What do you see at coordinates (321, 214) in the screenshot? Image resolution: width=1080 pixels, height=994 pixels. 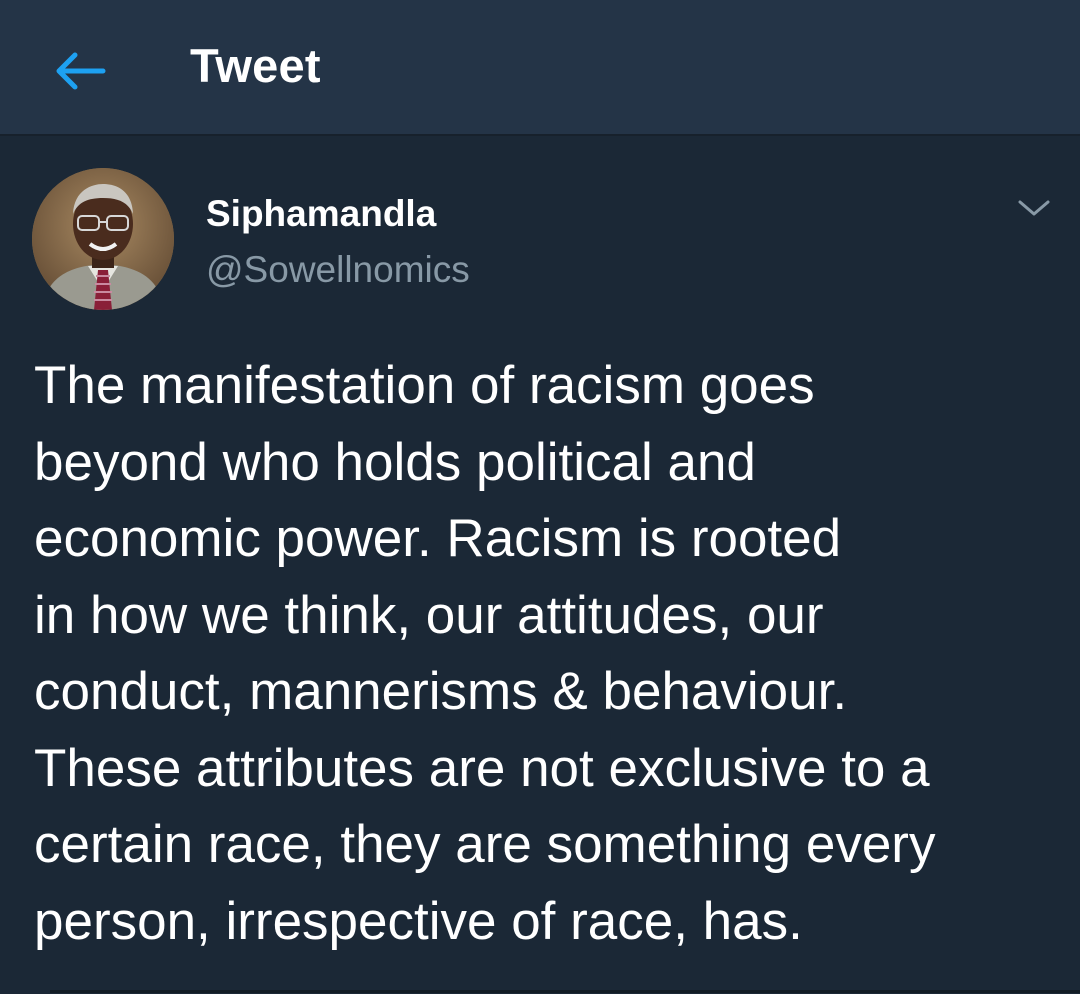 I see `author-display-name: Siphamandla` at bounding box center [321, 214].